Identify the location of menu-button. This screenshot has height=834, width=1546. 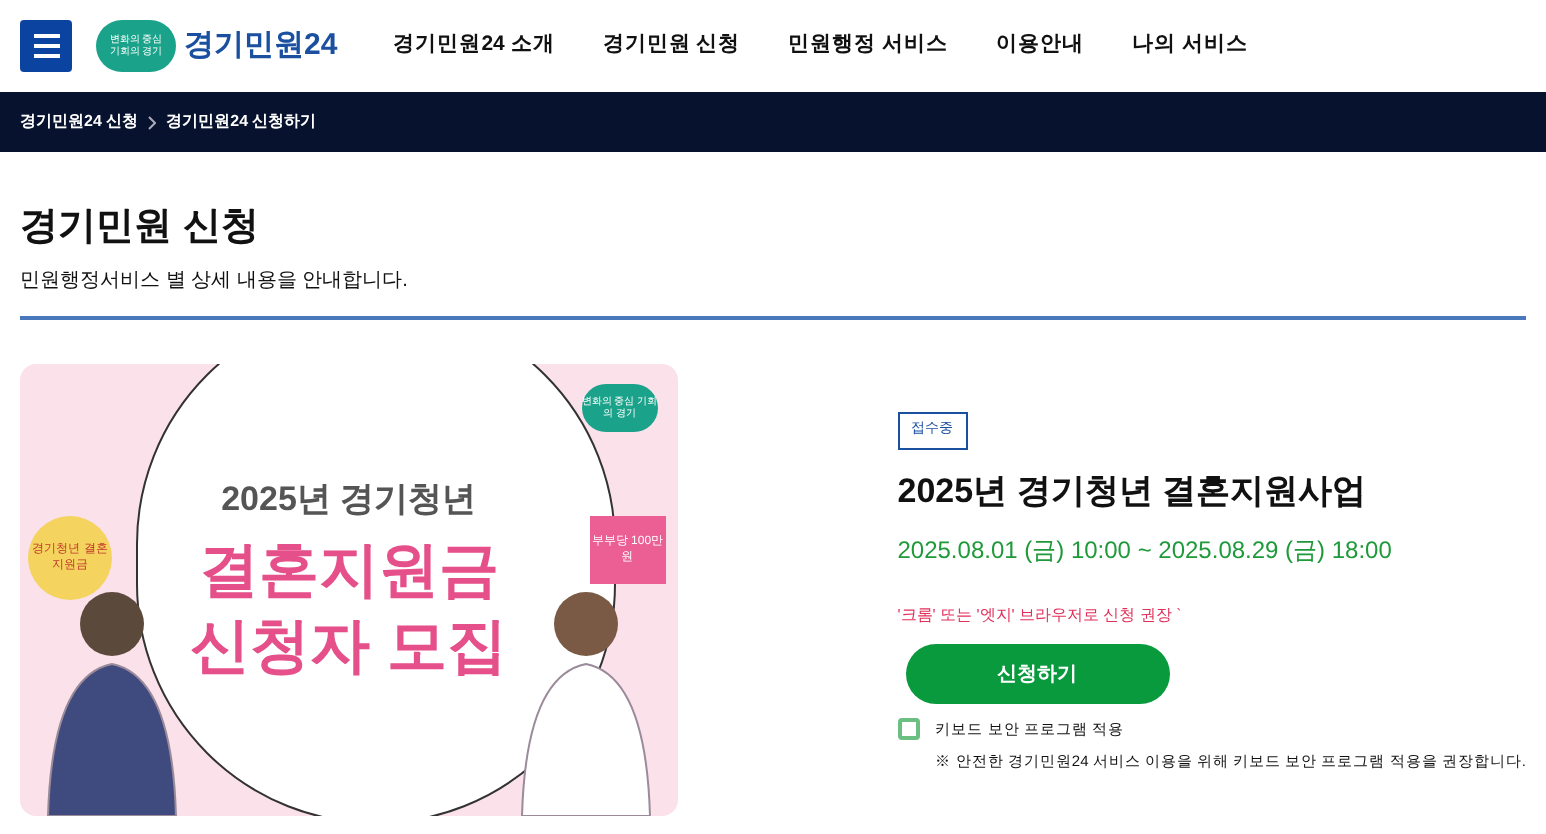
(46, 46).